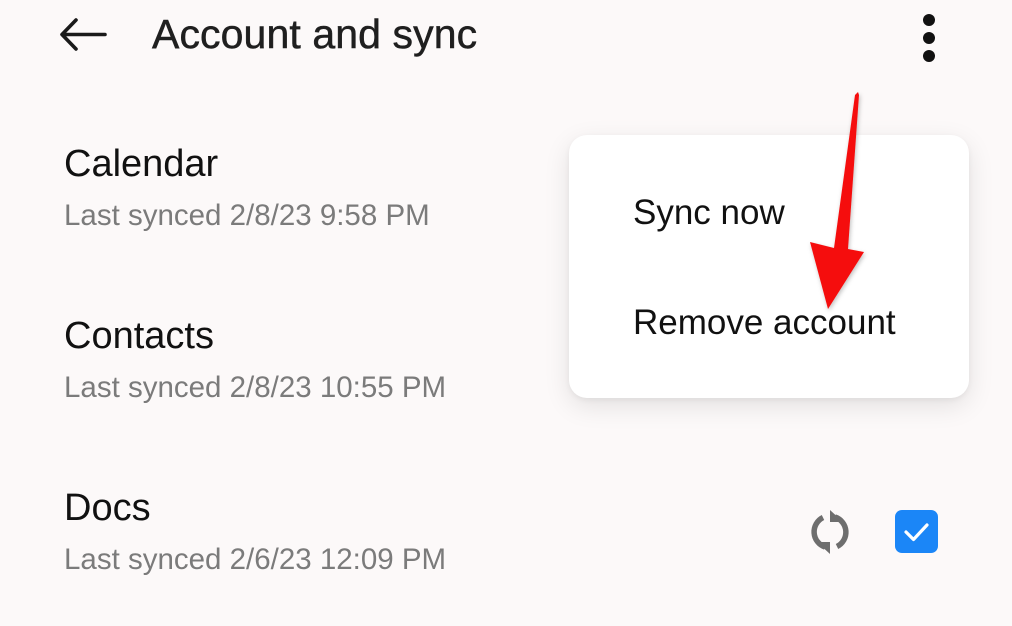 This screenshot has height=626, width=1012. I want to click on menu-item-remove-account: Remove account, so click(769, 320).